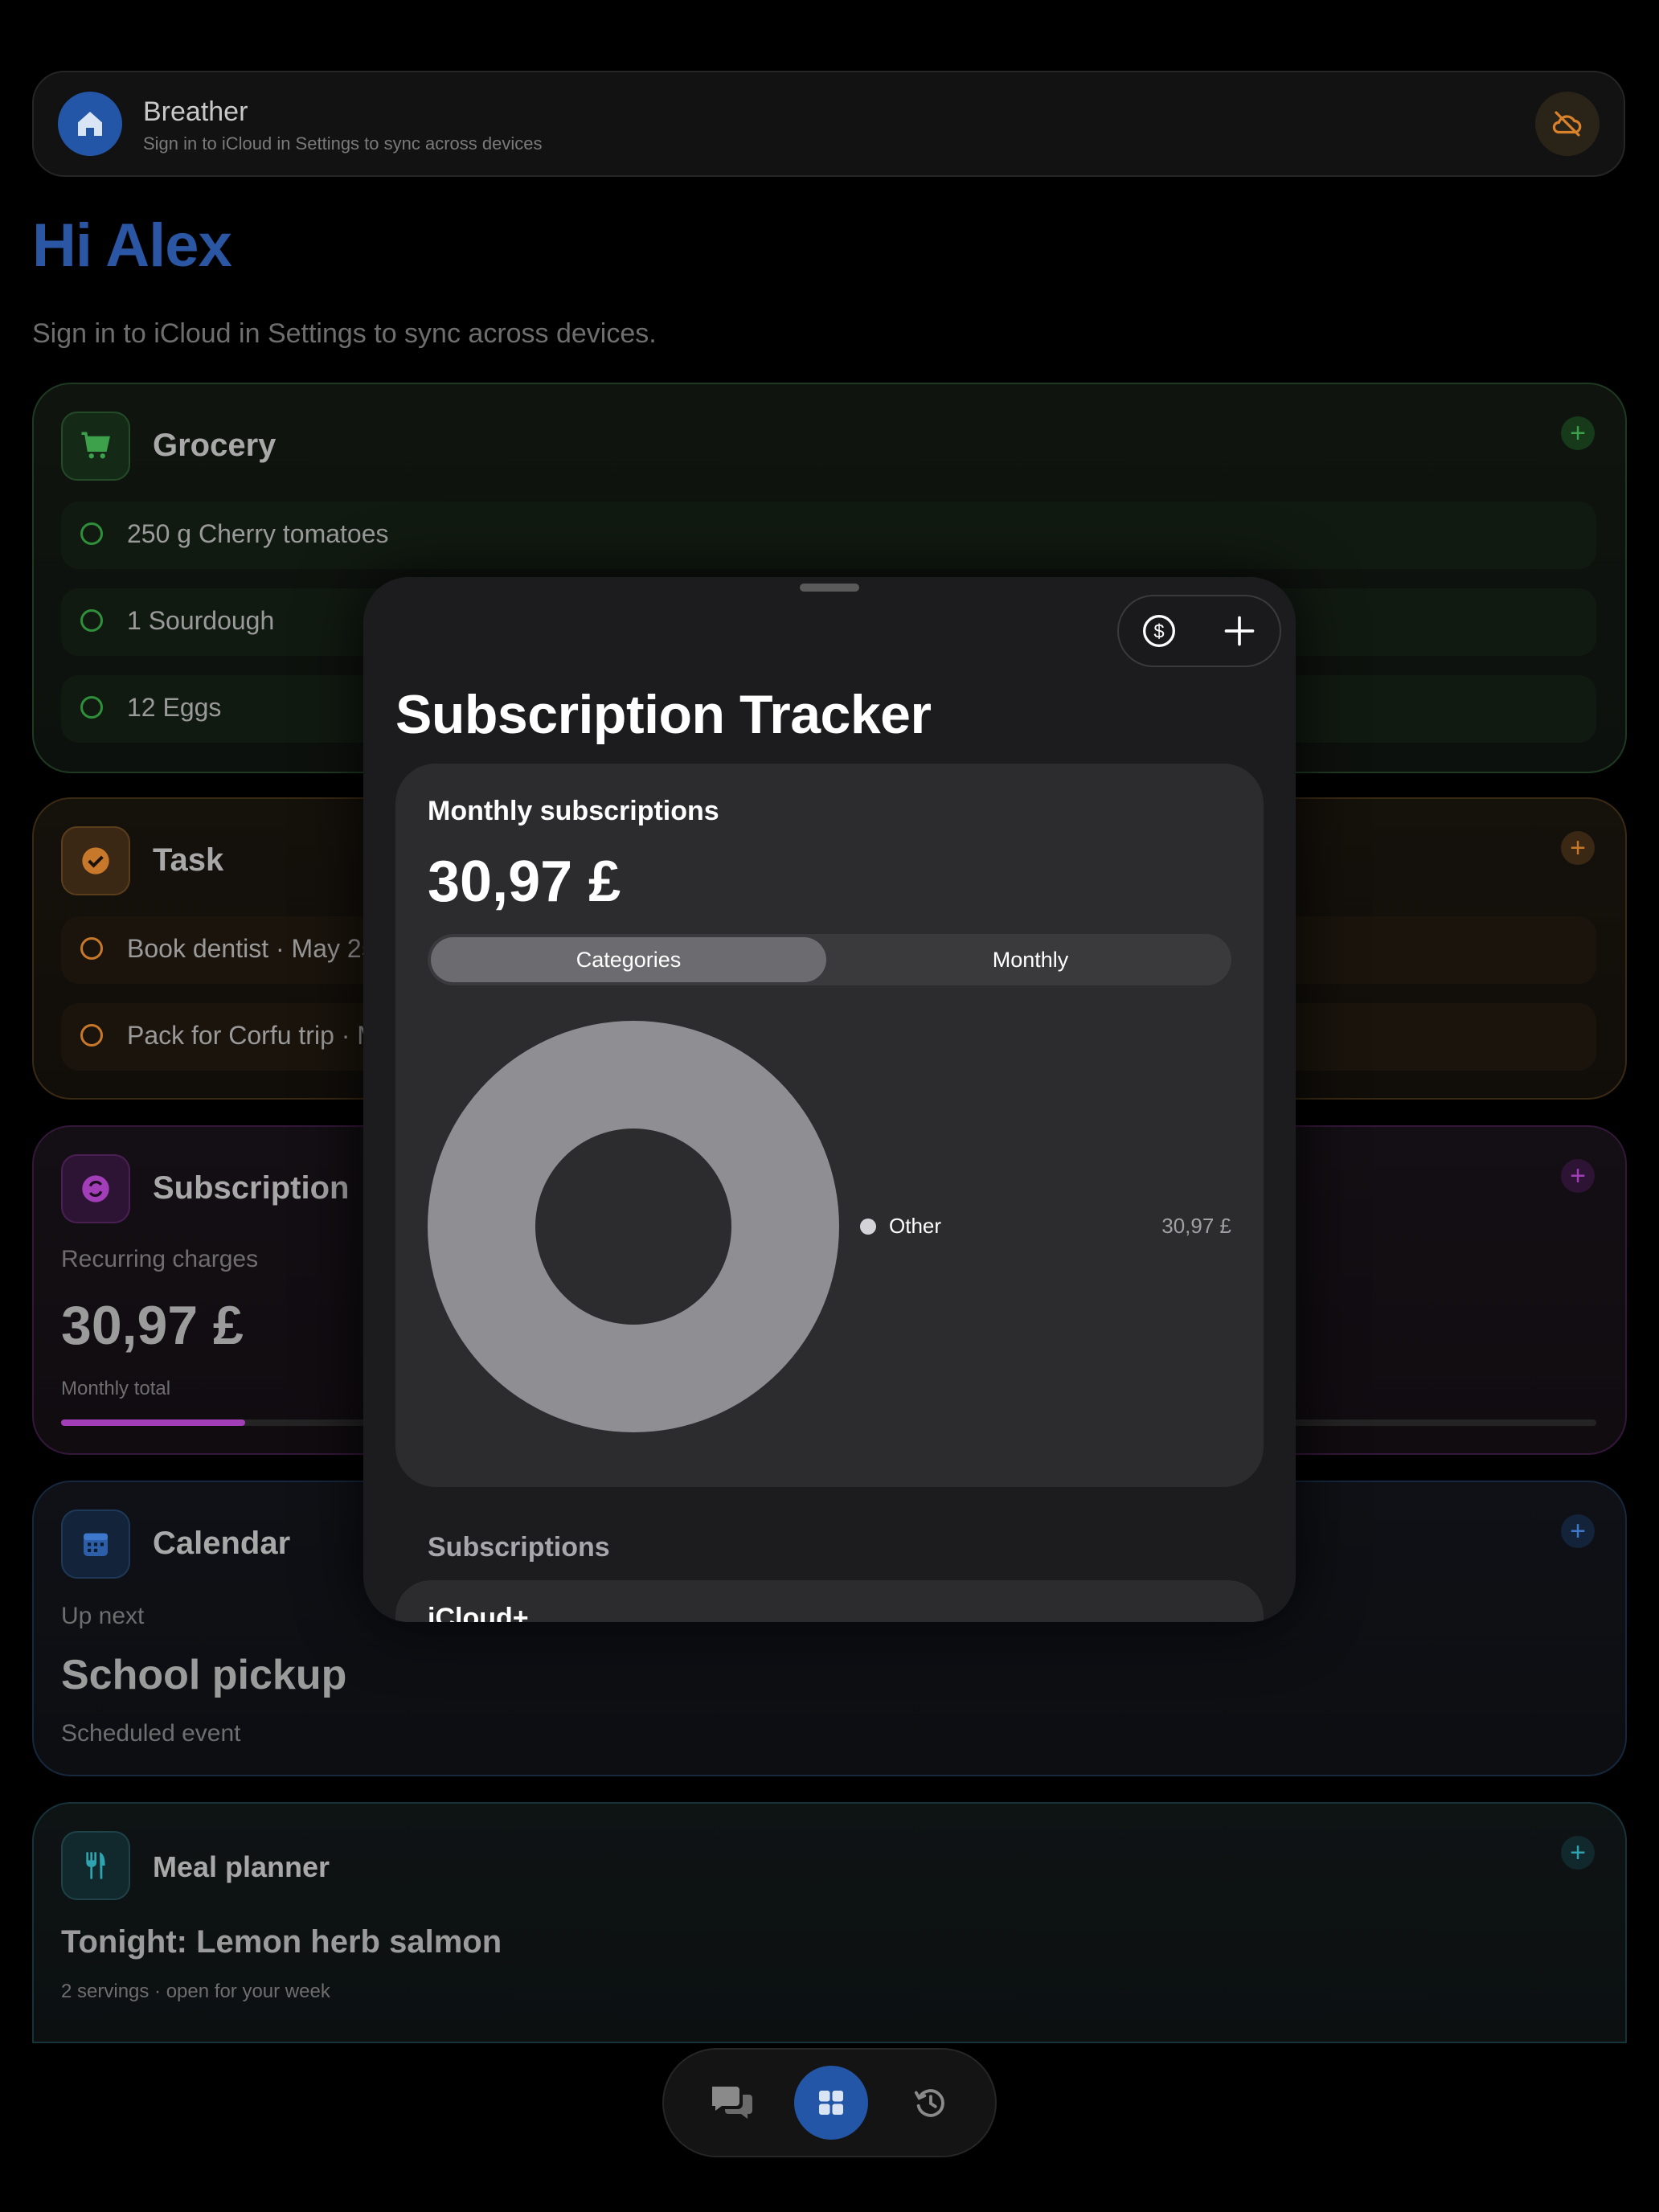 The image size is (1659, 2212). What do you see at coordinates (868, 1227) in the screenshot?
I see `legend-swatch` at bounding box center [868, 1227].